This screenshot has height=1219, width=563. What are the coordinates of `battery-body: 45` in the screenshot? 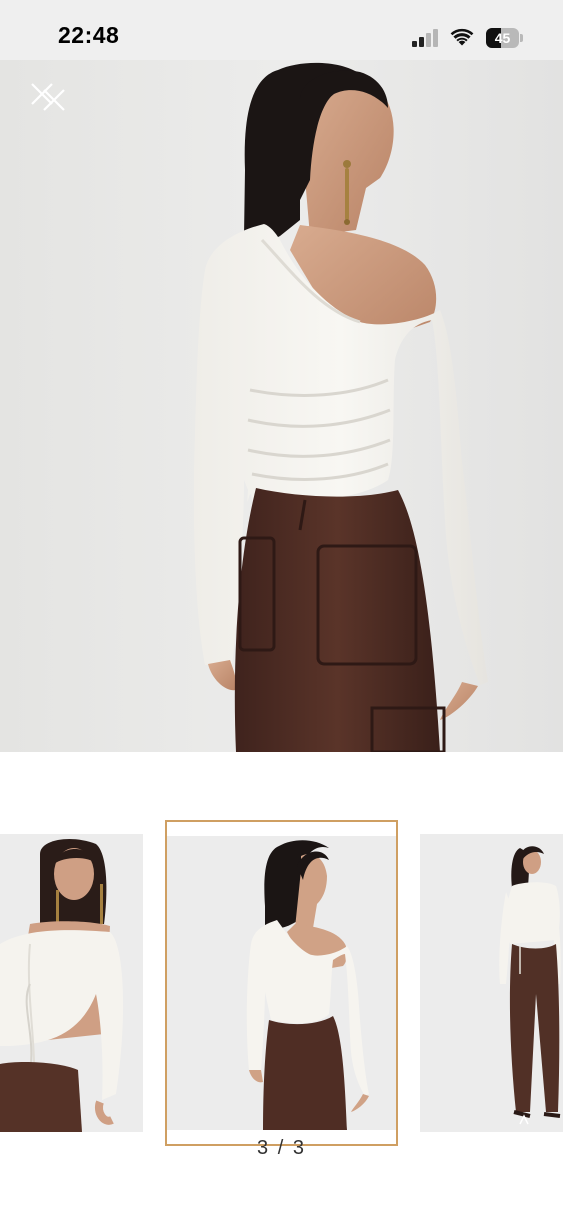 It's located at (502, 38).